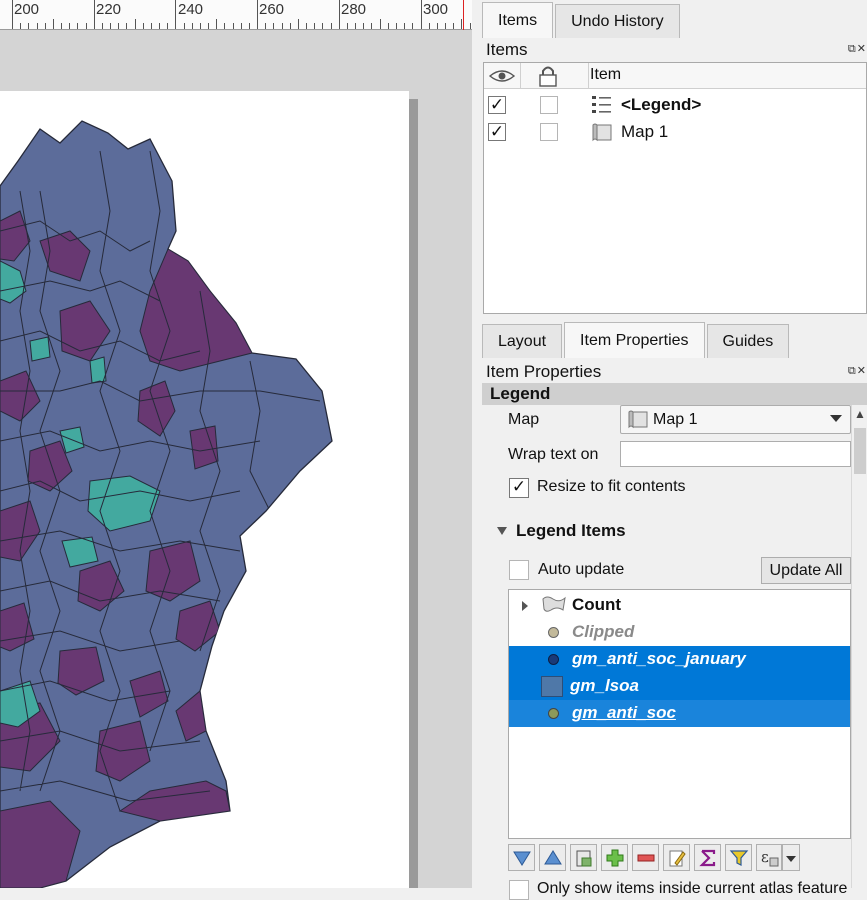  Describe the element at coordinates (519, 488) in the screenshot. I see `resize-checkbox: ✓` at that location.